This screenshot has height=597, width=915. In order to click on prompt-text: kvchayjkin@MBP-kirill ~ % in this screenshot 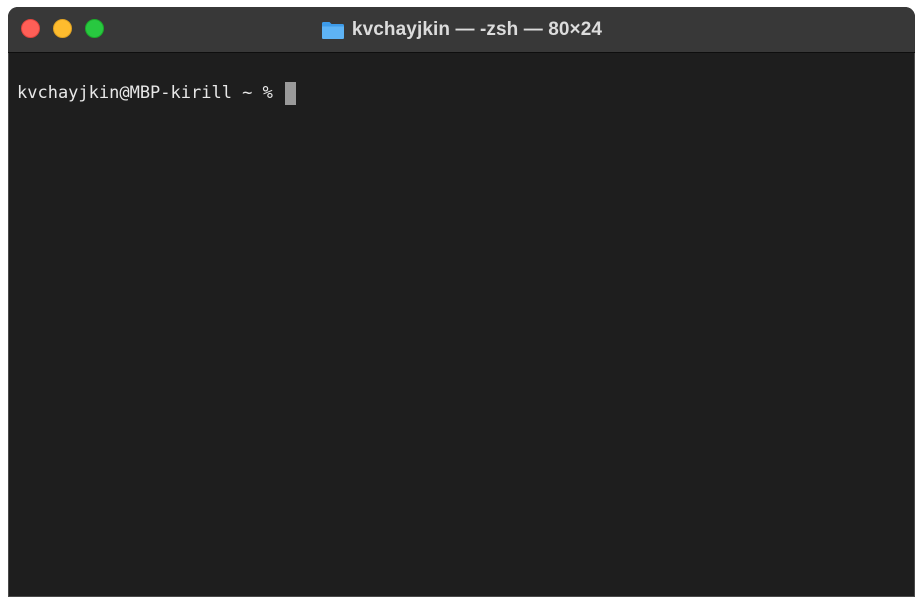, I will do `click(150, 93)`.